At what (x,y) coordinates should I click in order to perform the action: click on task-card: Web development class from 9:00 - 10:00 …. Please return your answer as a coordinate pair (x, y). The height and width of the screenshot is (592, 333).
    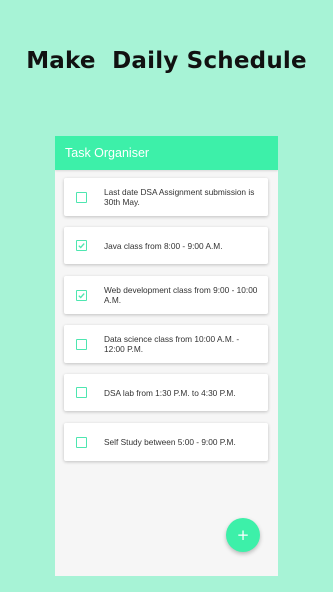
    Looking at the image, I should click on (166, 295).